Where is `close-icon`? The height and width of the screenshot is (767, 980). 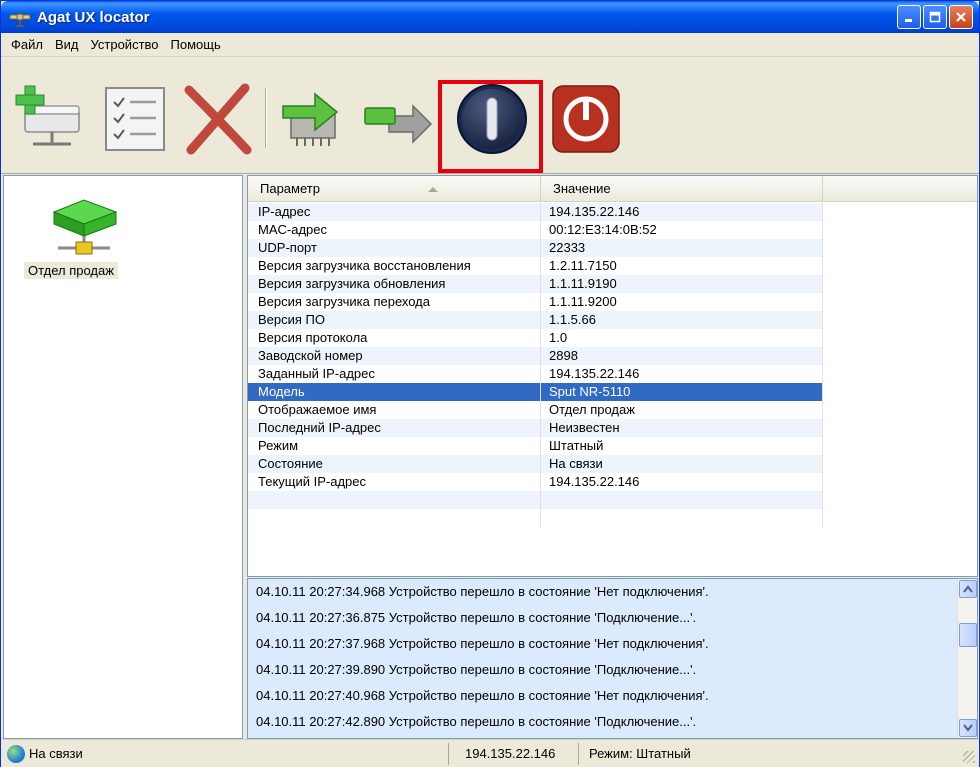 close-icon is located at coordinates (961, 17).